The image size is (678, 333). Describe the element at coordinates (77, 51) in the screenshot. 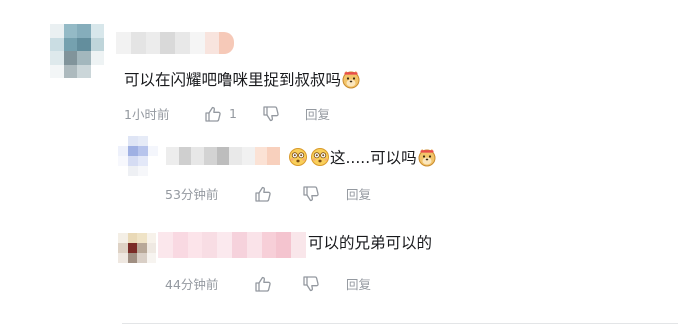

I see `avatar-main-comment` at that location.